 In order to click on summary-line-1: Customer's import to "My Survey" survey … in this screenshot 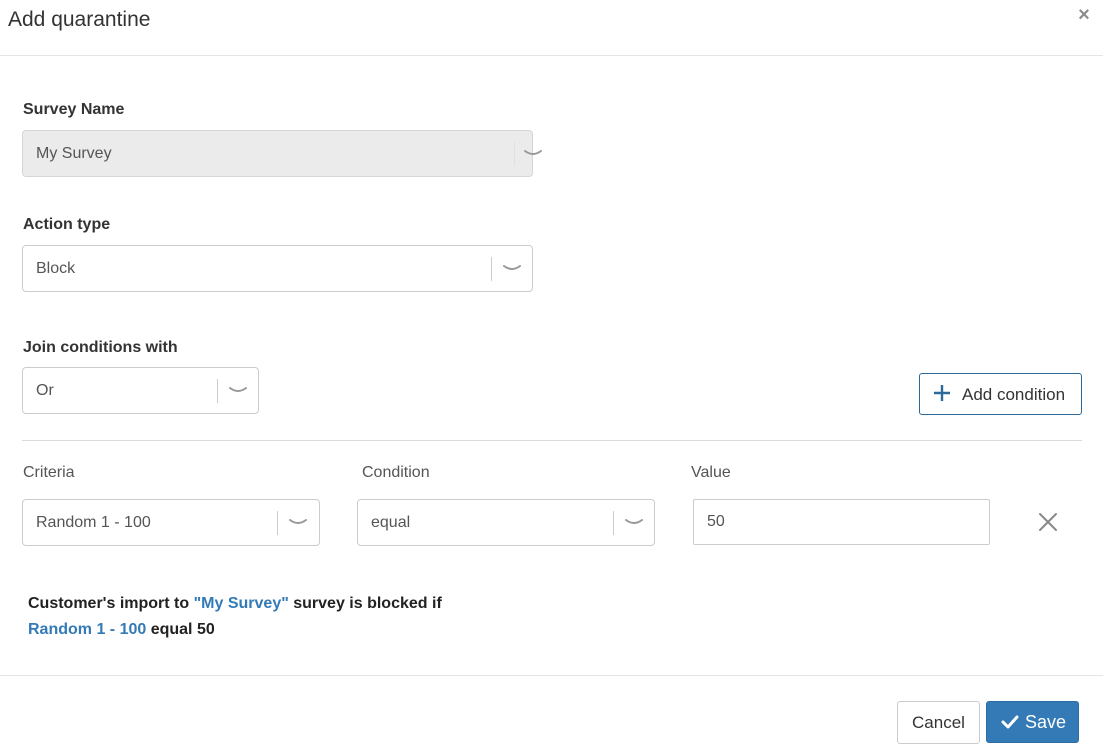, I will do `click(235, 604)`.